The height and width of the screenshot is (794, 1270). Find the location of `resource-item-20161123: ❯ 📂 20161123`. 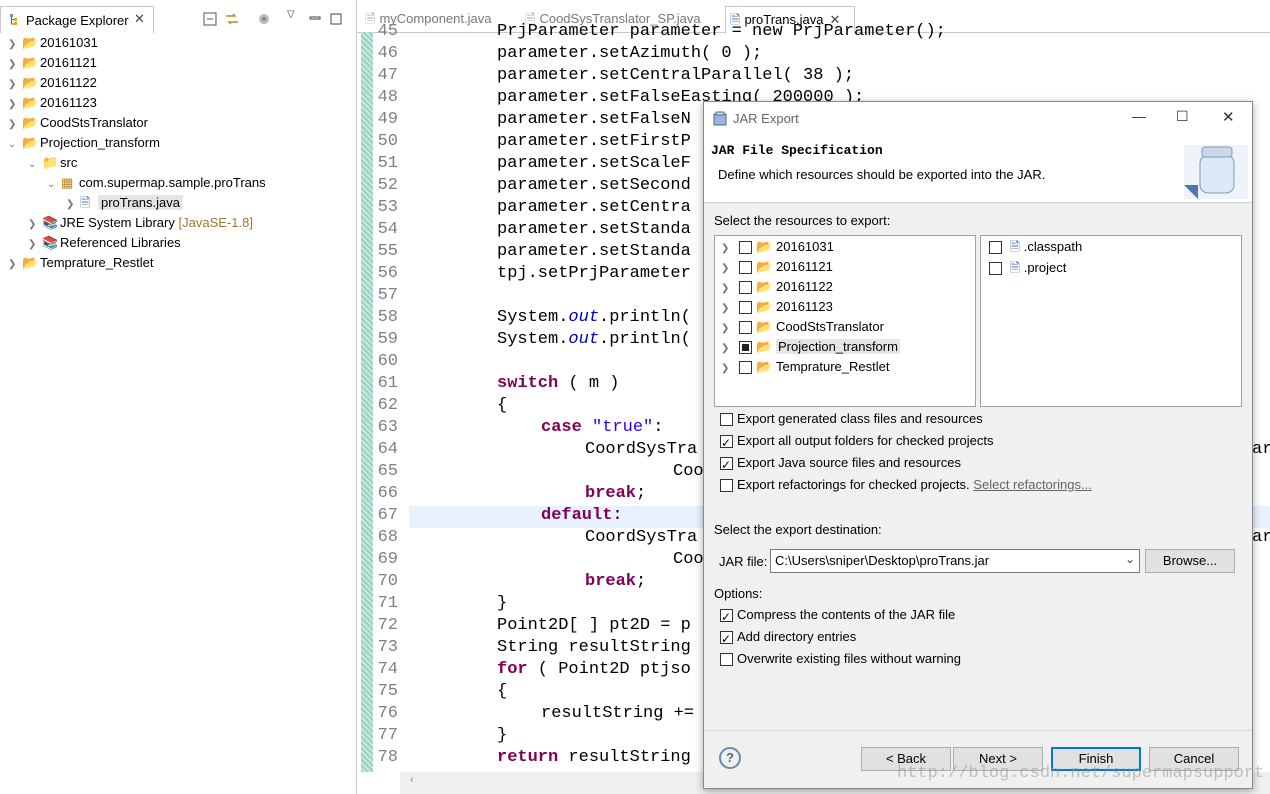

resource-item-20161123: ❯ 📂 20161123 is located at coordinates (777, 307).